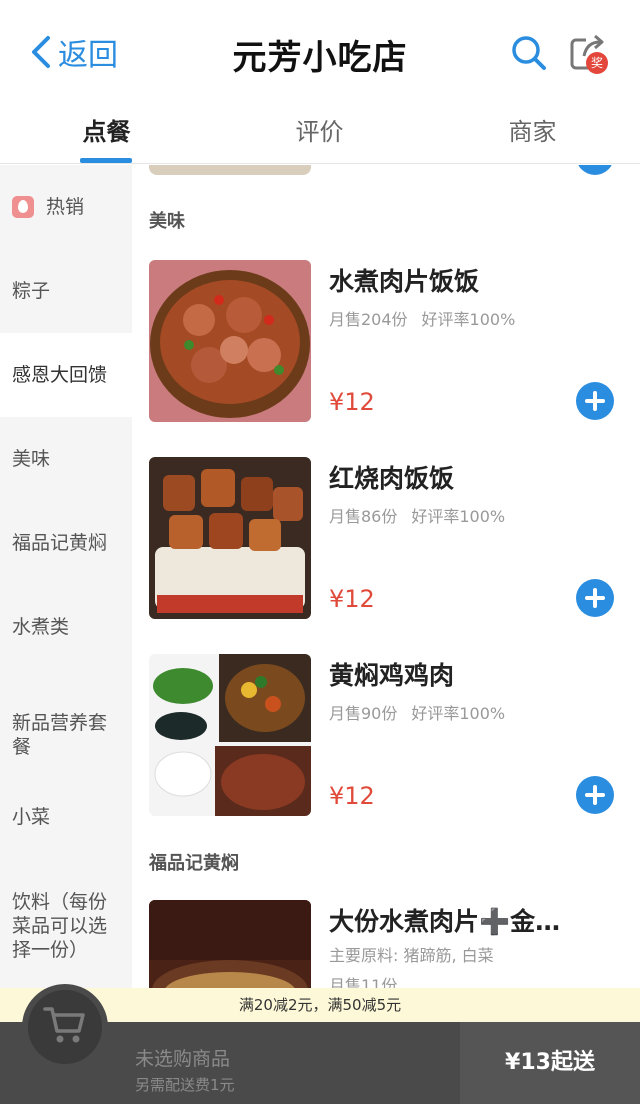 The width and height of the screenshot is (640, 1104). I want to click on shopping-cart-icon, so click(65, 1027).